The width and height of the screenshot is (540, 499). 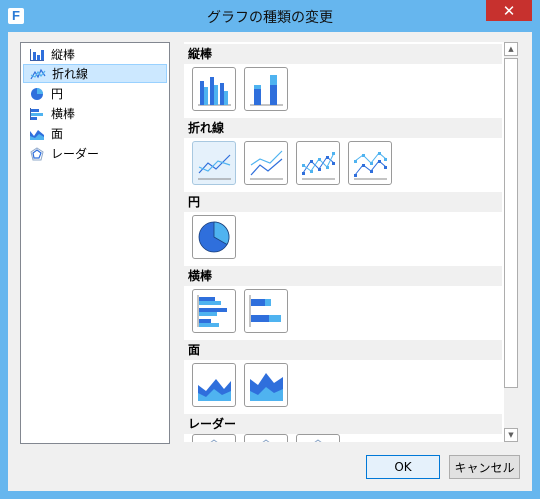 I want to click on thumbnail-area, so click(x=214, y=385).